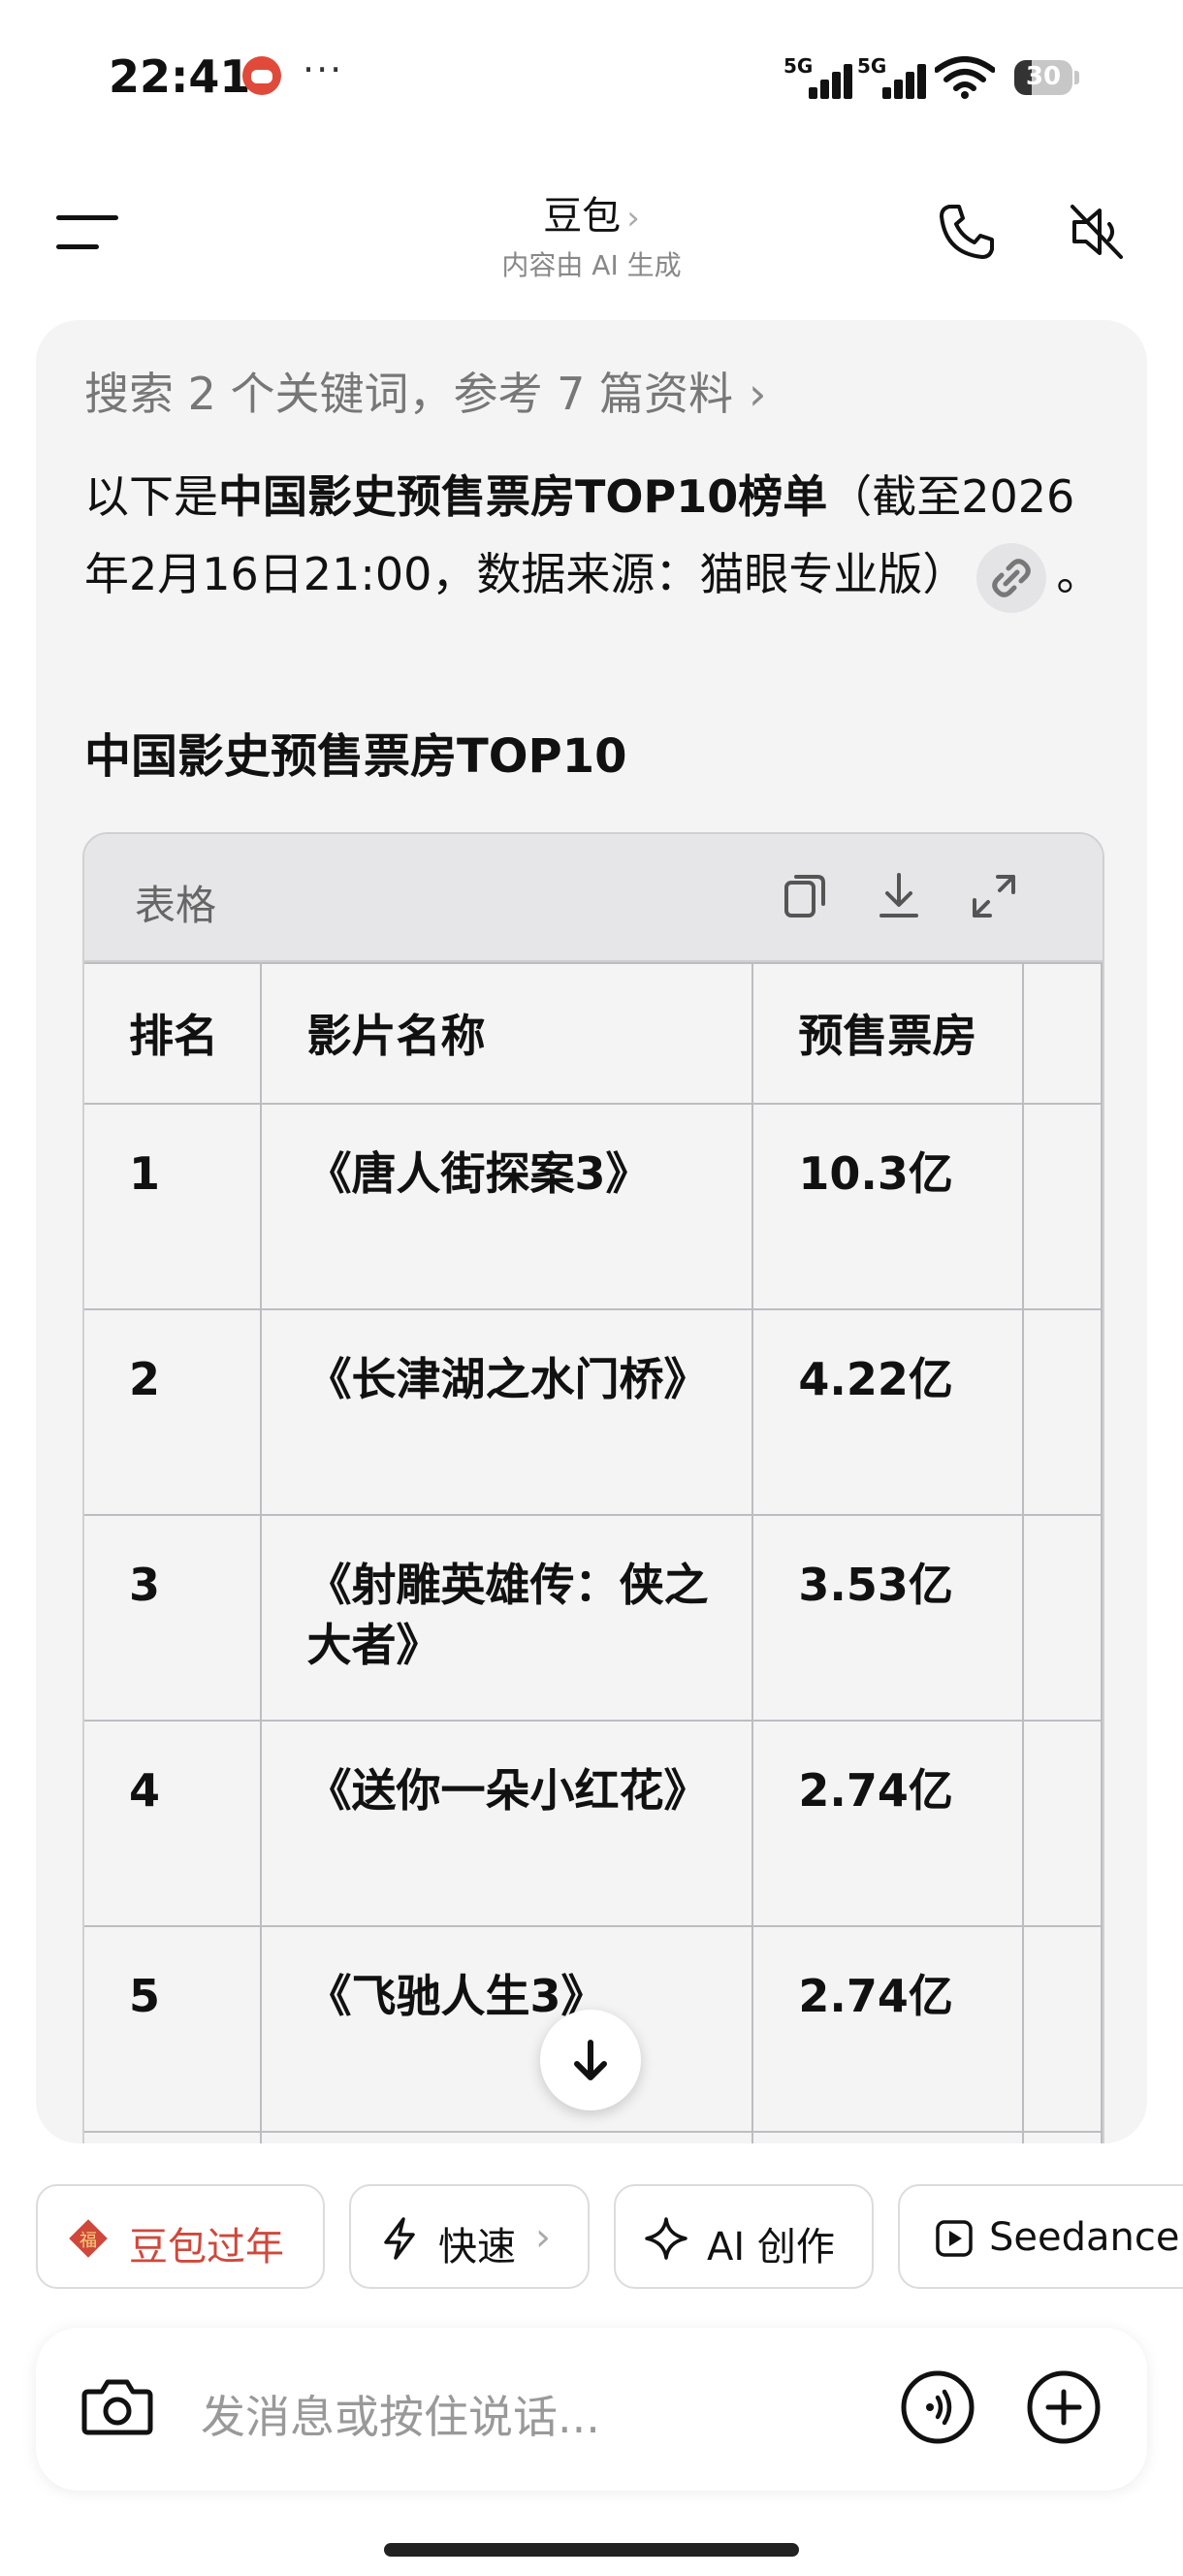  Describe the element at coordinates (176, 905) in the screenshot. I see `table-label: 表格` at that location.